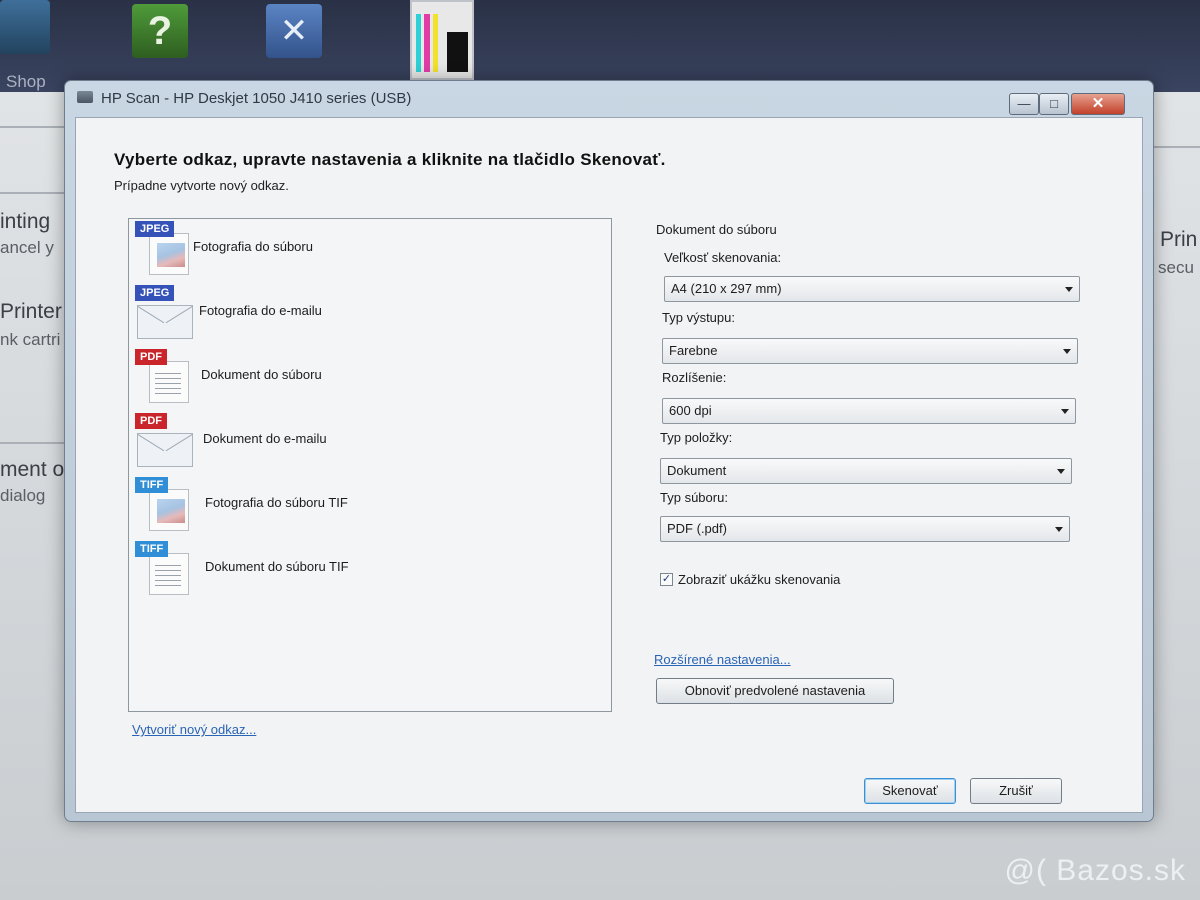 This screenshot has width=1200, height=900. I want to click on shop-icon, so click(25, 27).